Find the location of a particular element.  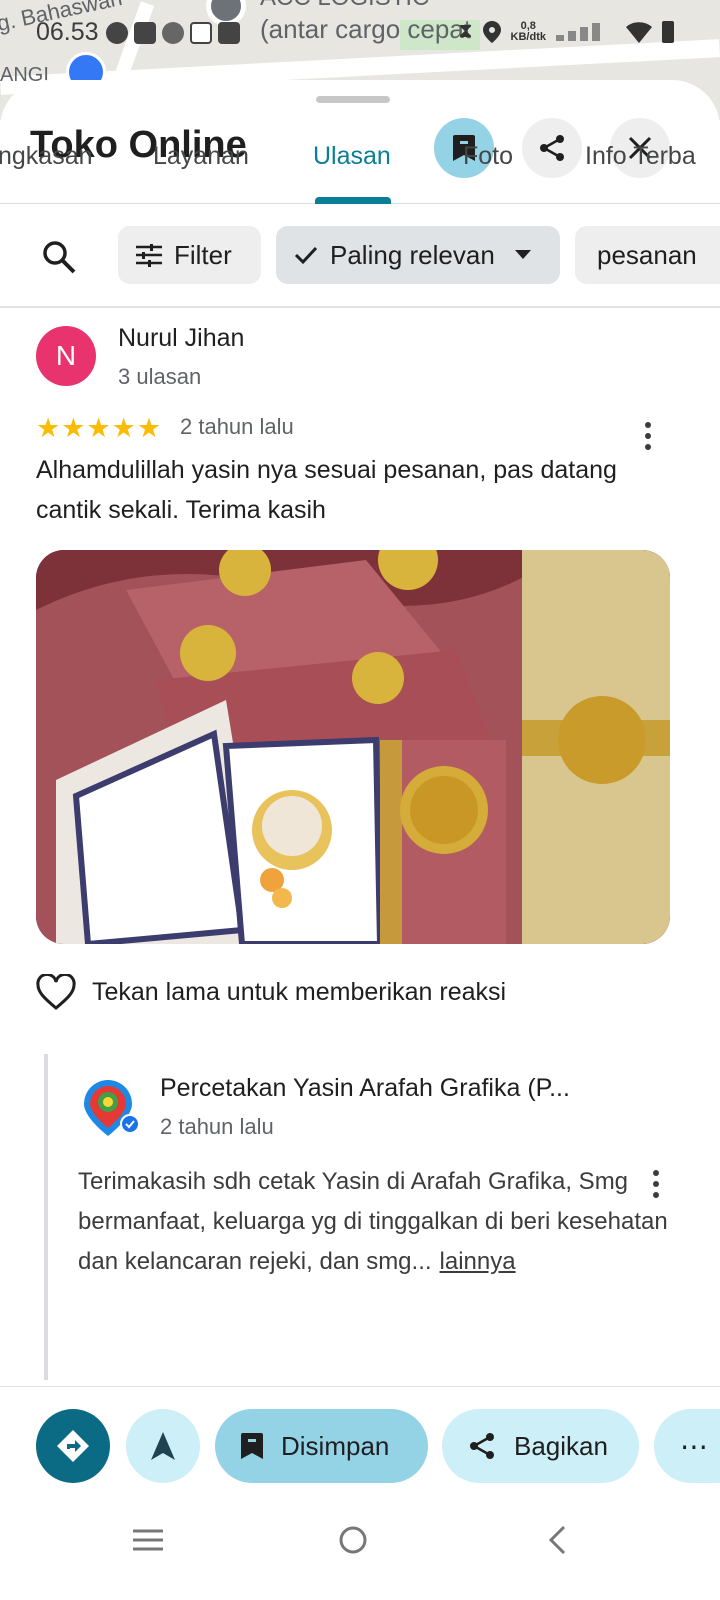

keyword-chip: pesanan is located at coordinates (647, 255).